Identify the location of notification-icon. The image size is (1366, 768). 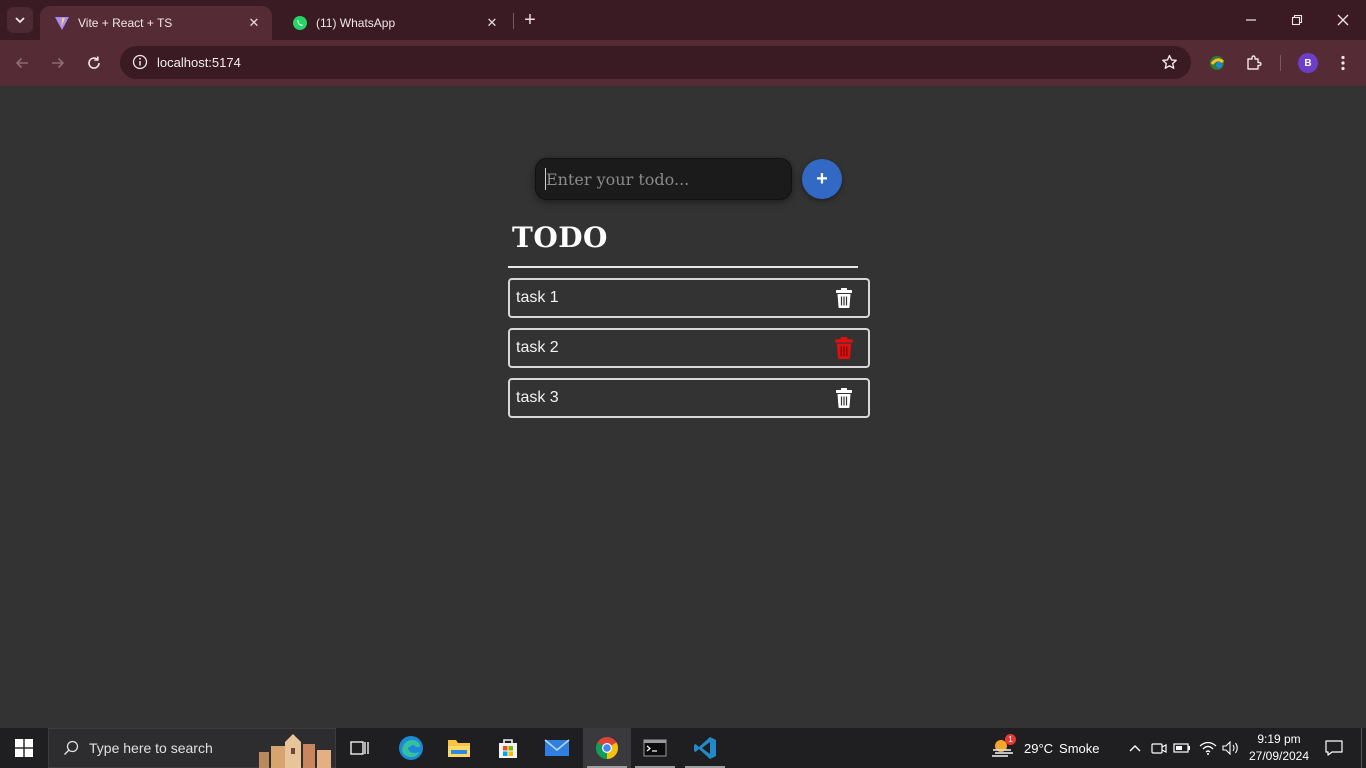
(1334, 748).